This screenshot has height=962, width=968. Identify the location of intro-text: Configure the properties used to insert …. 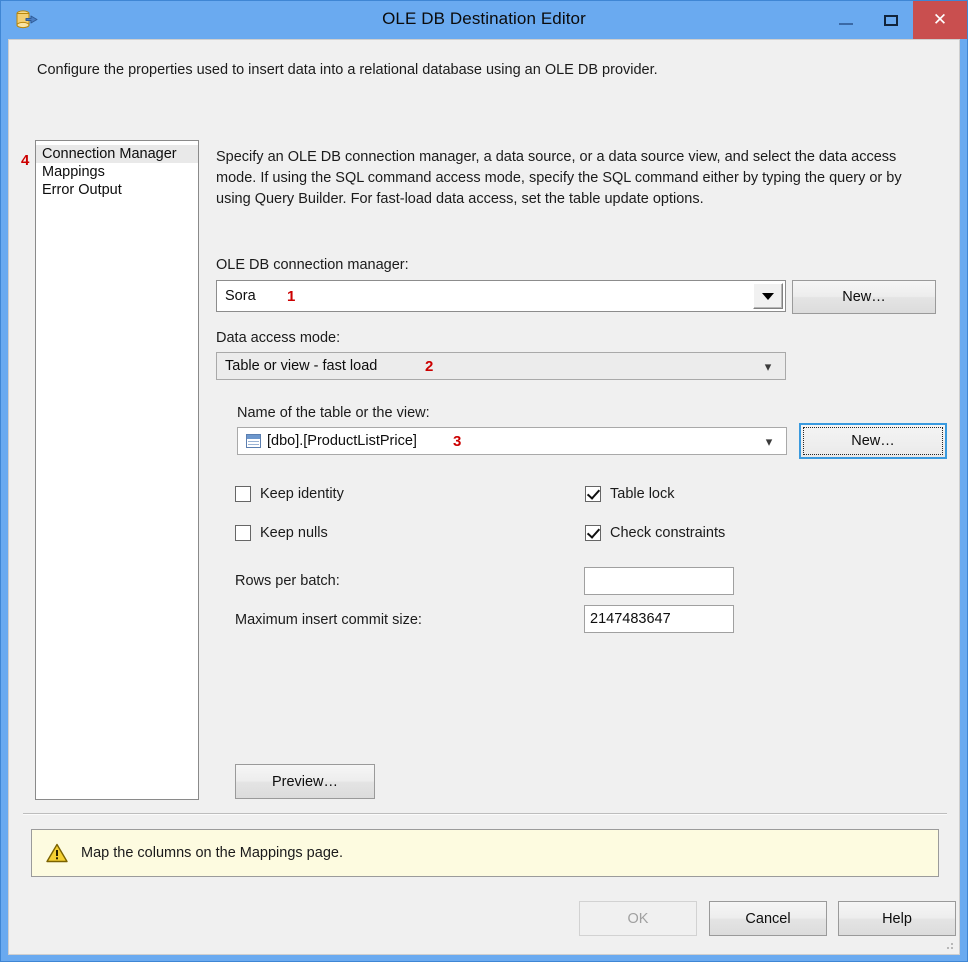
(347, 70).